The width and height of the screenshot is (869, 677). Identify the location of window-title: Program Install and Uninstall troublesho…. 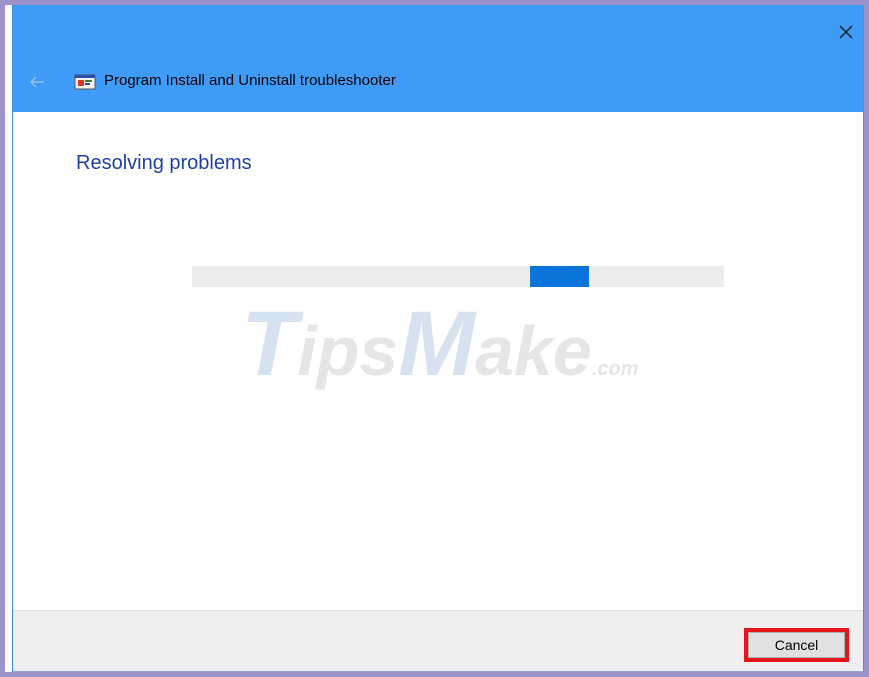
(250, 80).